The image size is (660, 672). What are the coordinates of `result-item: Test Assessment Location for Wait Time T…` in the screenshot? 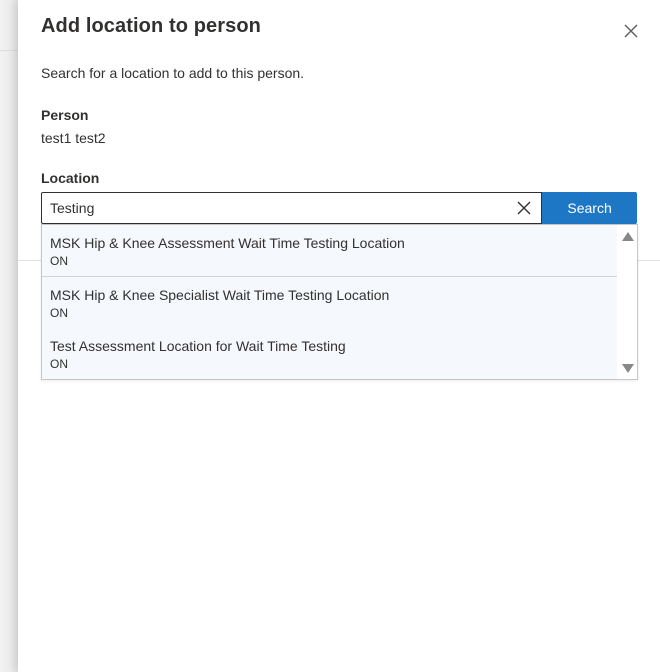 It's located at (329, 353).